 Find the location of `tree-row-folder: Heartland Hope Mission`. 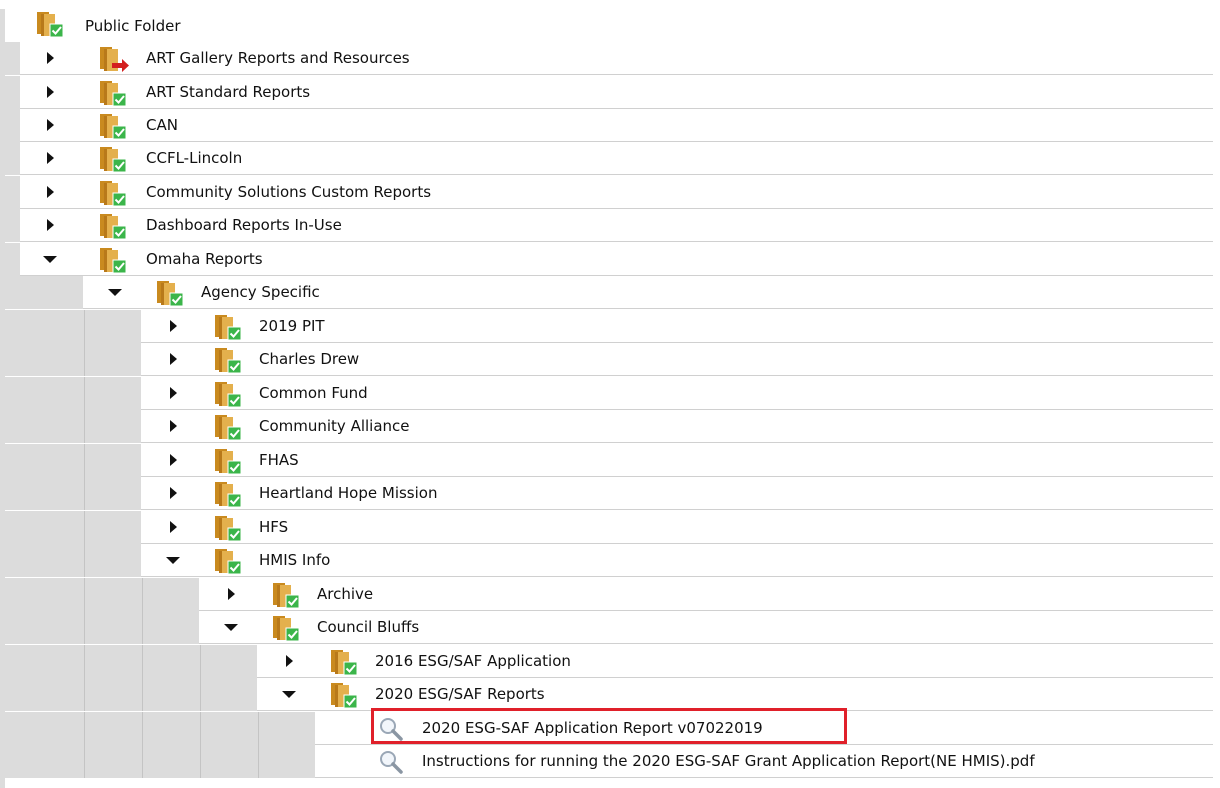

tree-row-folder: Heartland Hope Mission is located at coordinates (610, 493).